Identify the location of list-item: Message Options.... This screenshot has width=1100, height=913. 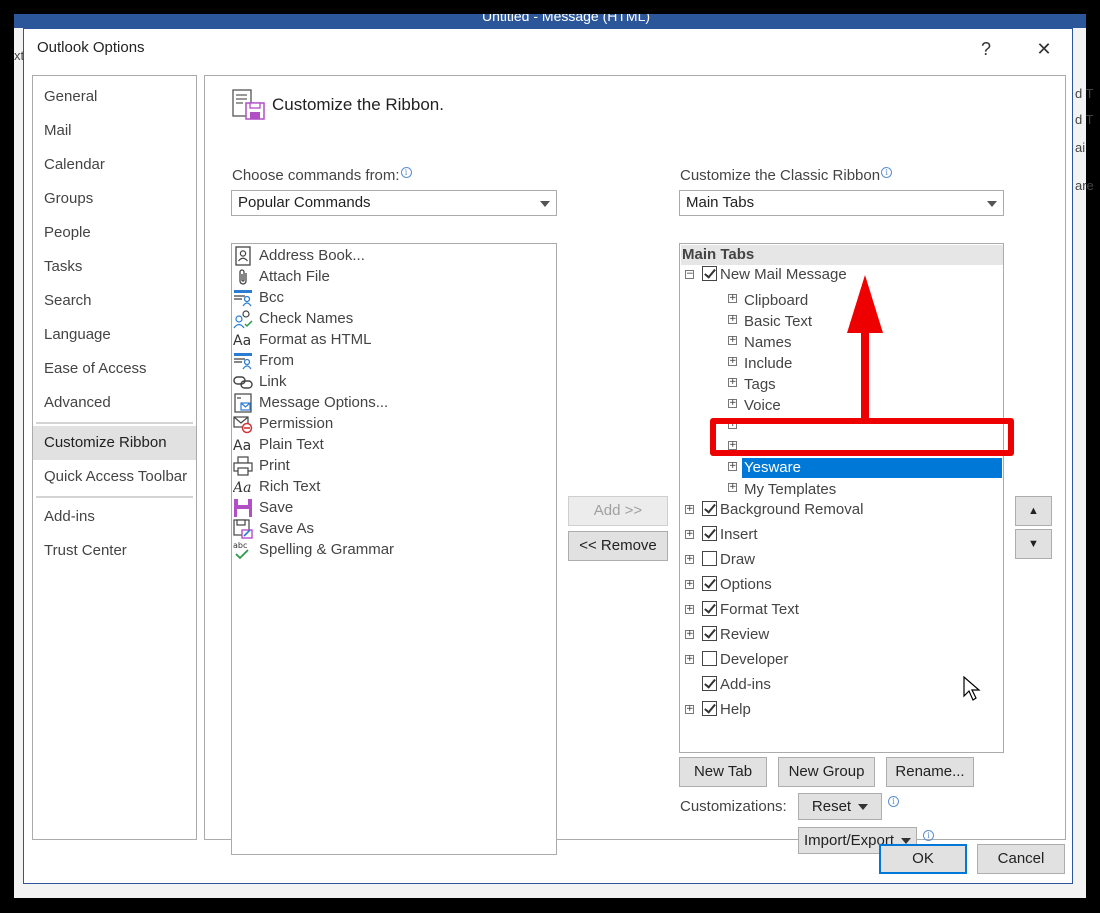
(394, 403).